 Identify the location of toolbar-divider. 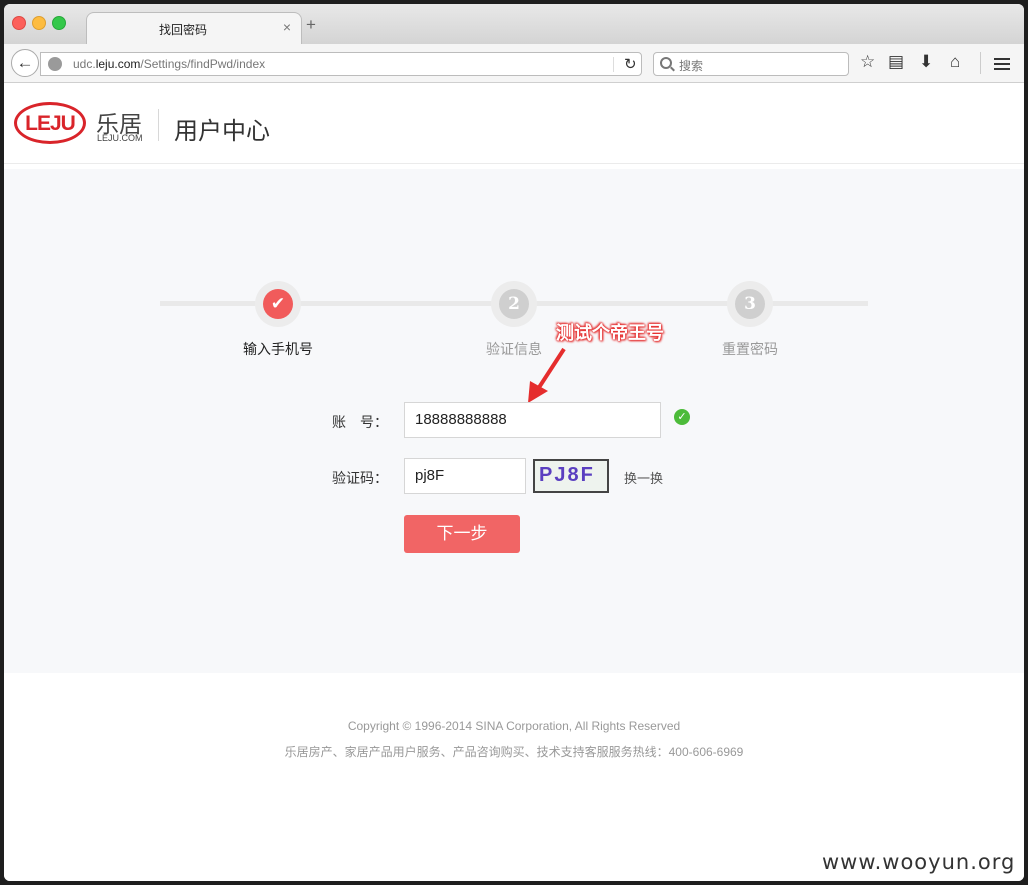
(980, 63).